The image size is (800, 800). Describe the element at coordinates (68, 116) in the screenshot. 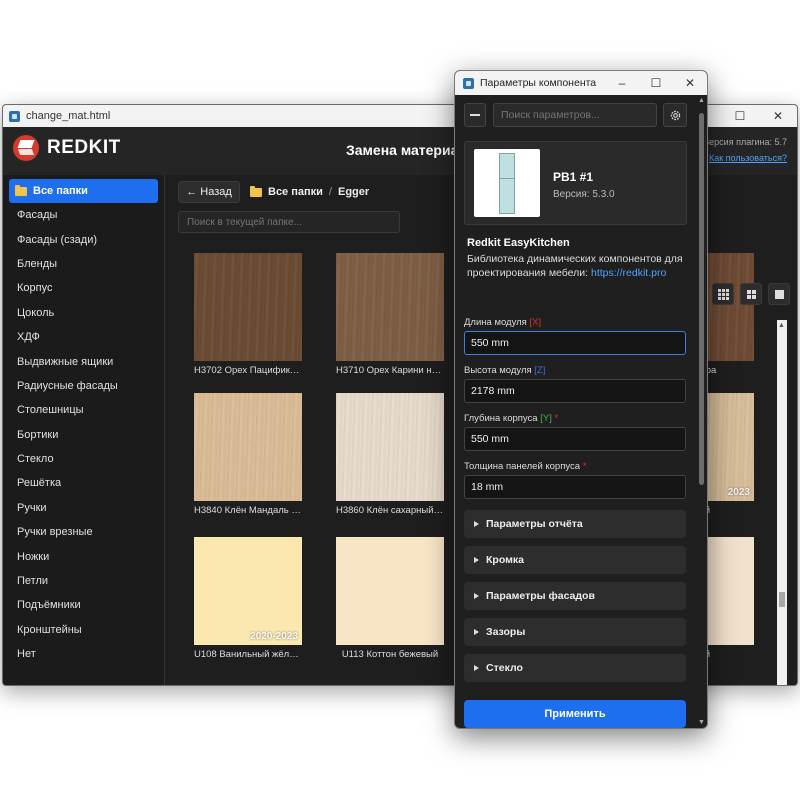

I see `window-filename: change_mat.html` at that location.